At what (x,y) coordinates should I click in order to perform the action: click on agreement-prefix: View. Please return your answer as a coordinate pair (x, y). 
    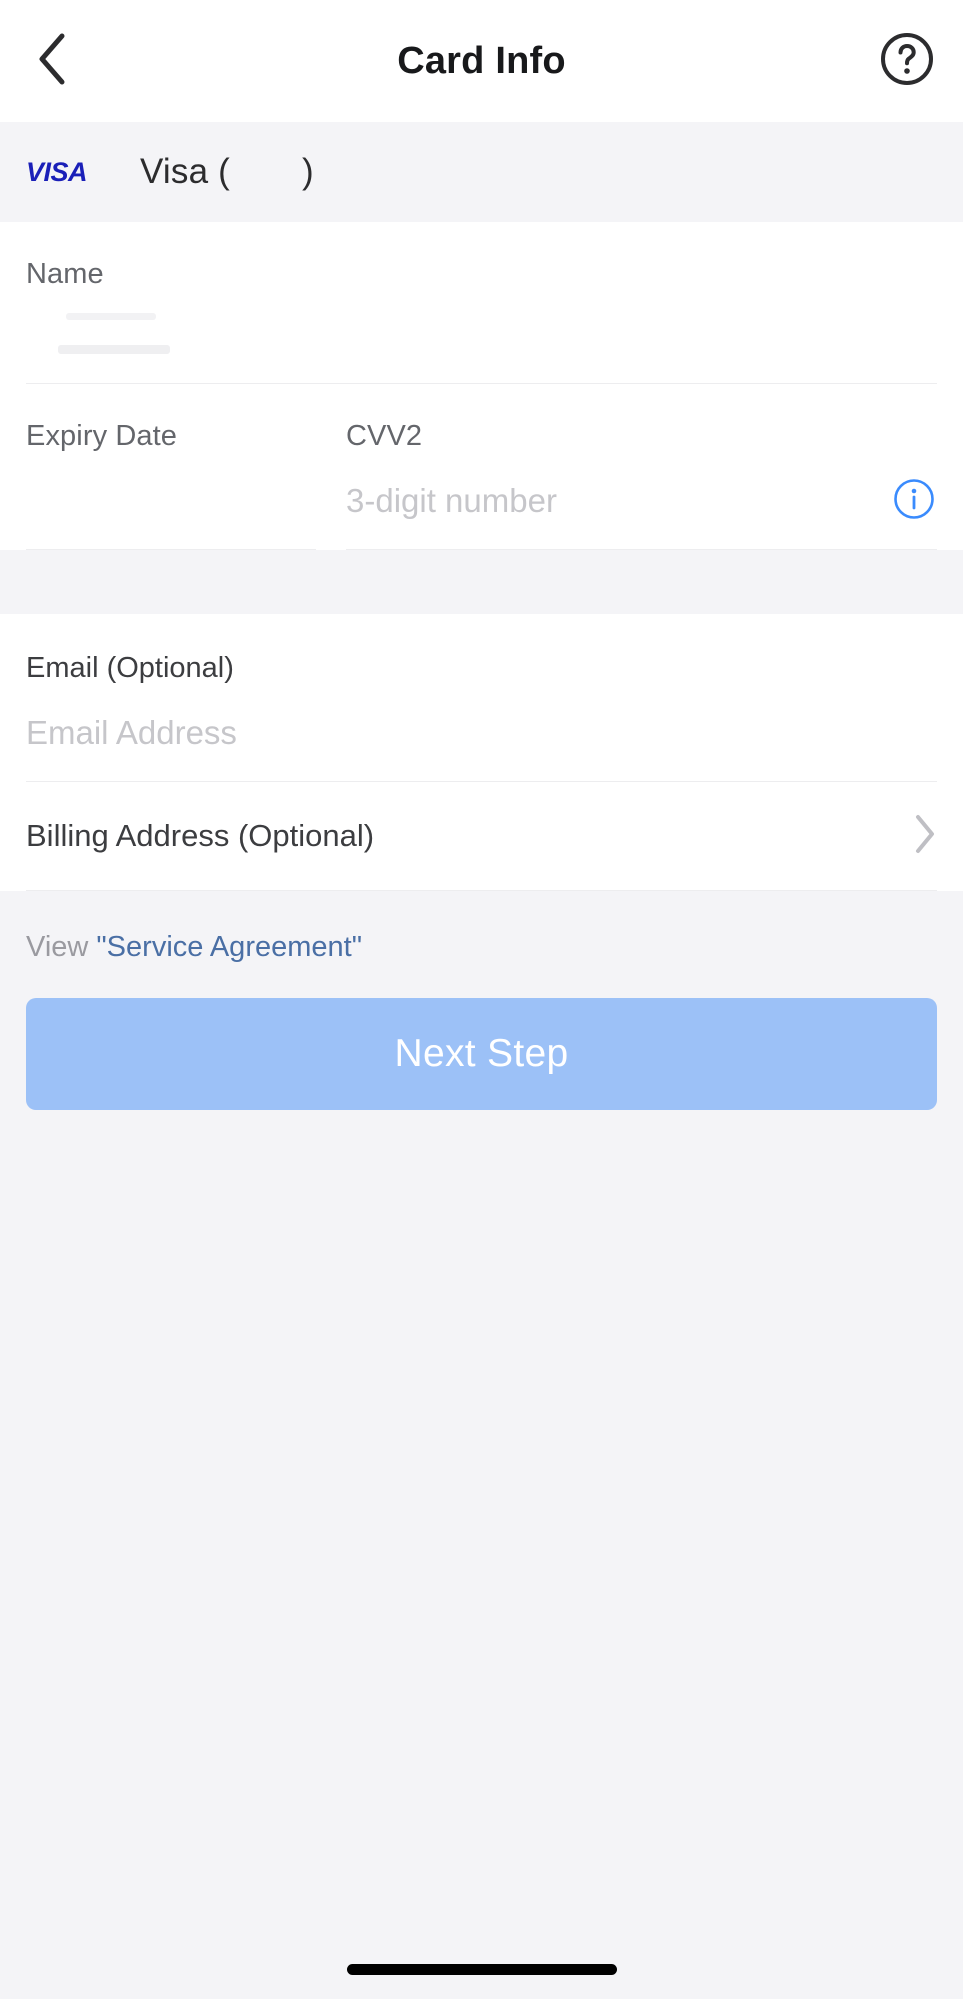
    Looking at the image, I should click on (61, 947).